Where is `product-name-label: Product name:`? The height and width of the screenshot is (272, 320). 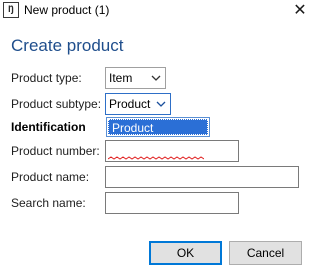
product-name-label: Product name: is located at coordinates (50, 177).